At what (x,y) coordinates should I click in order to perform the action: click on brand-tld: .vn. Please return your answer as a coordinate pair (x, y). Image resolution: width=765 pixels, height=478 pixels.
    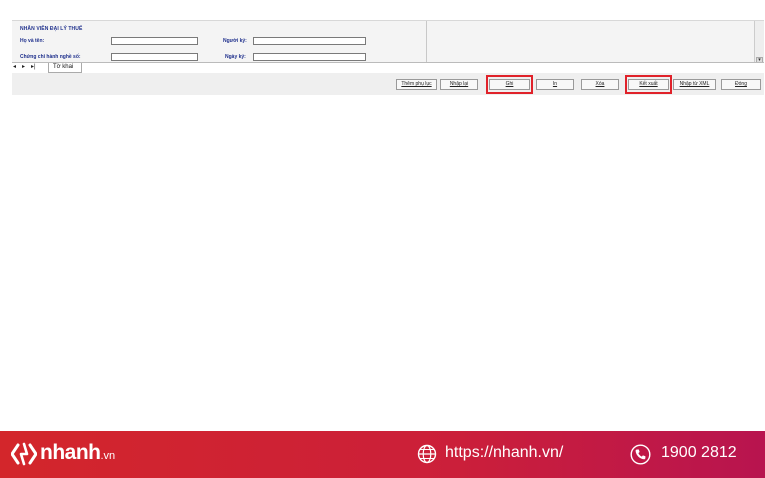
    Looking at the image, I should click on (108, 456).